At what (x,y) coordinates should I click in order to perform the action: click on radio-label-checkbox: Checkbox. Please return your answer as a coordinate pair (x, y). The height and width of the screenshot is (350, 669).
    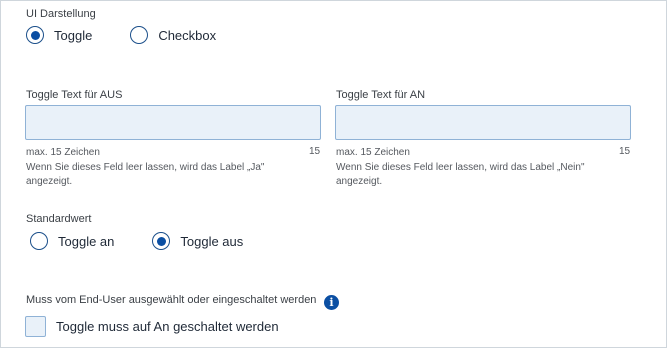
    Looking at the image, I should click on (187, 35).